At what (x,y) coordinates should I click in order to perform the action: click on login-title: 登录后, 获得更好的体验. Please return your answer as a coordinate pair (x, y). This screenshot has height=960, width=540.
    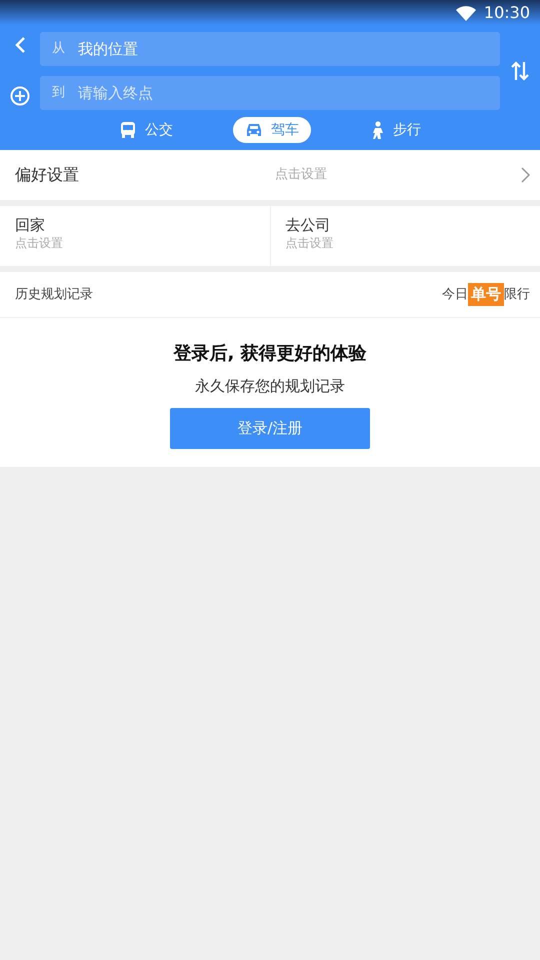
    Looking at the image, I should click on (270, 354).